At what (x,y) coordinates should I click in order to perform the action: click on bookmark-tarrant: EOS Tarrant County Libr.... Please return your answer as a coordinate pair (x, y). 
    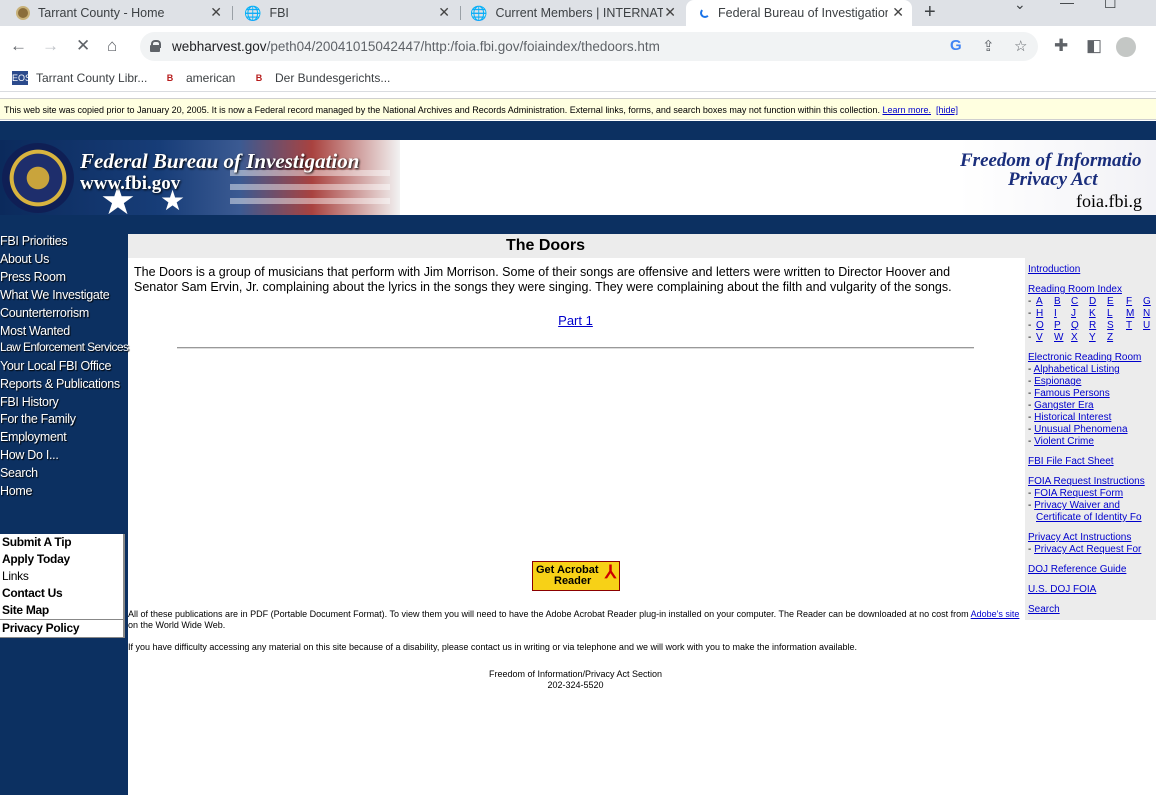
    Looking at the image, I should click on (79, 78).